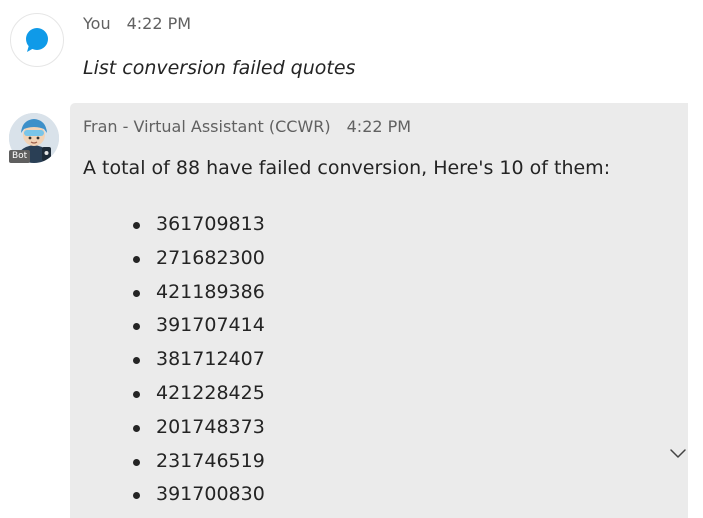 This screenshot has width=703, height=518. Describe the element at coordinates (159, 23) in the screenshot. I see `user-message-time: 4:22 PM` at that location.